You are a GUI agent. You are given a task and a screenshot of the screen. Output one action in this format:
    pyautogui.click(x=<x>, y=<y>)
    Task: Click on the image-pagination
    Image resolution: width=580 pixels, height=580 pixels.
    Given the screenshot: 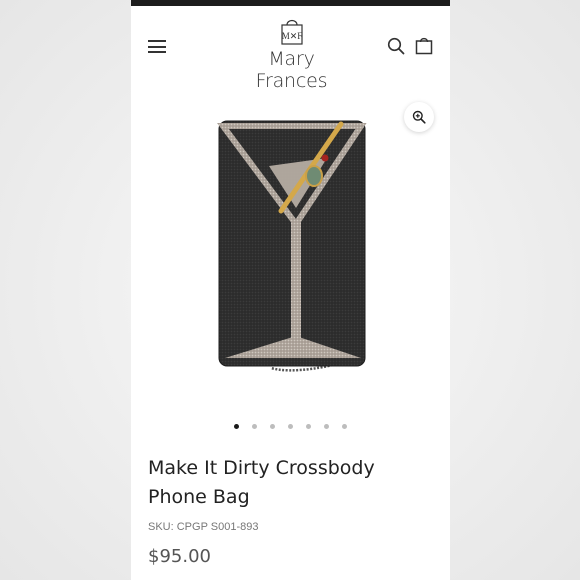 What is the action you would take?
    pyautogui.click(x=290, y=428)
    